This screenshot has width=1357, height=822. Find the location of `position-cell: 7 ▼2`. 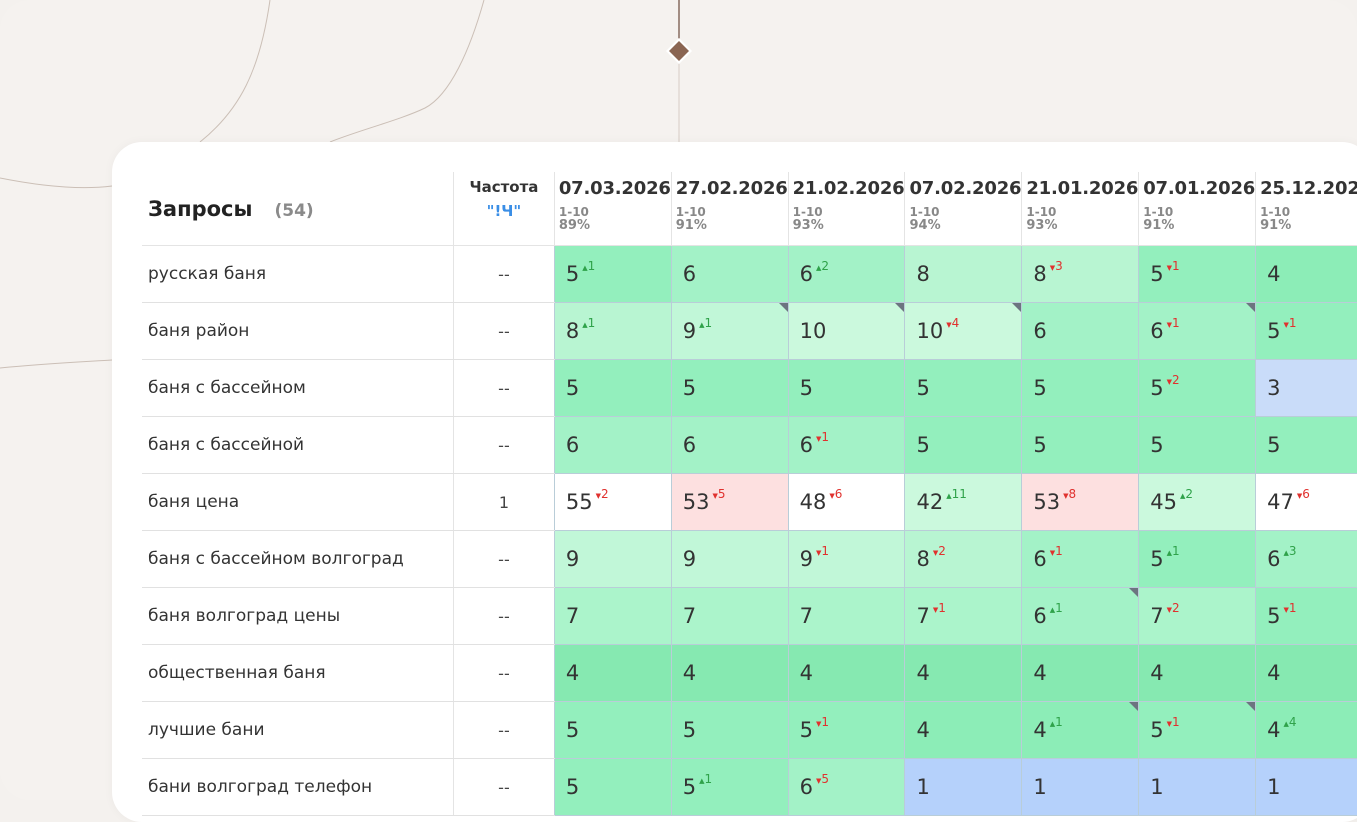

position-cell: 7 ▼2 is located at coordinates (1197, 616).